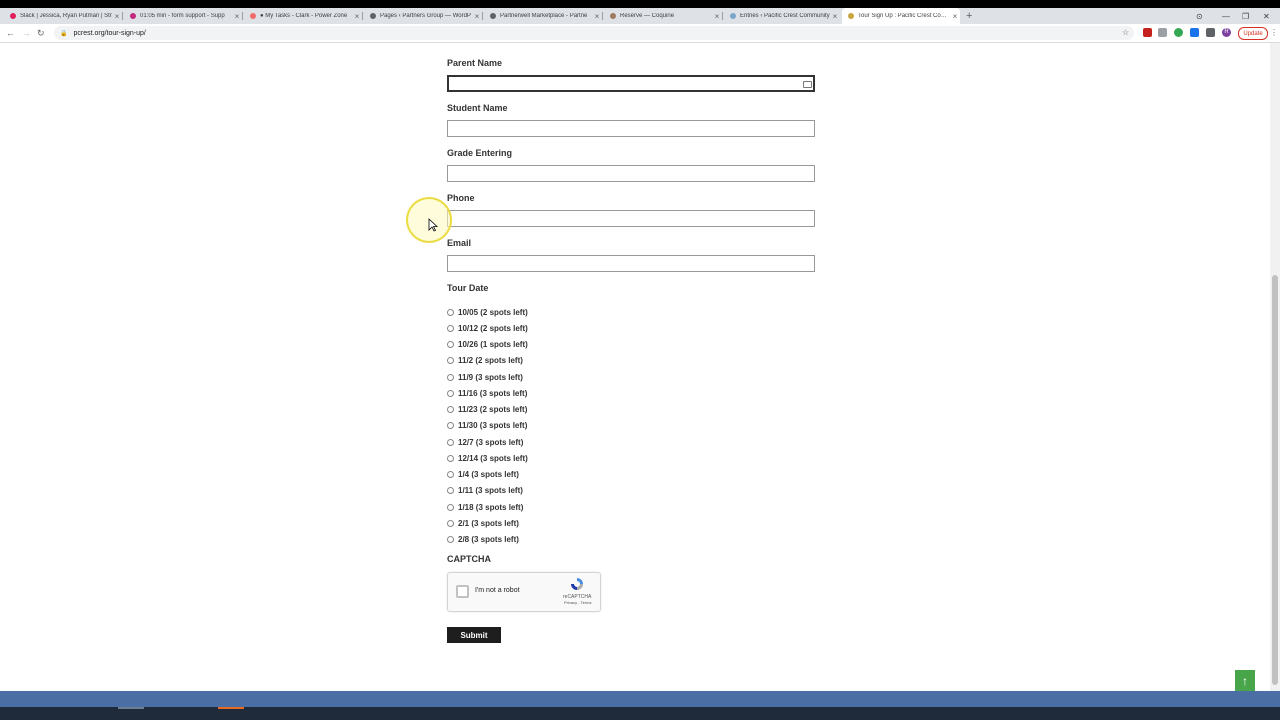 The width and height of the screenshot is (1280, 720). I want to click on reload-icon: ↻, so click(41, 33).